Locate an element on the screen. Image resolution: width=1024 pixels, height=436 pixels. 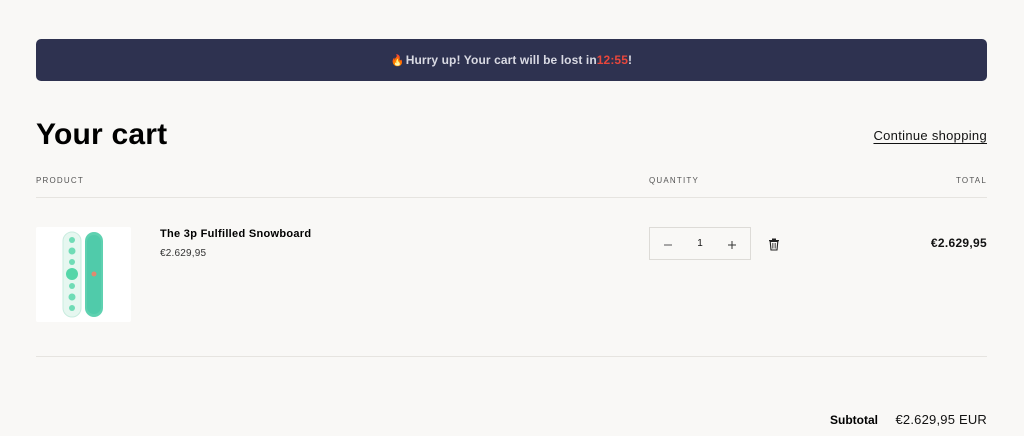
countdown-timer: 12:55 is located at coordinates (612, 60).